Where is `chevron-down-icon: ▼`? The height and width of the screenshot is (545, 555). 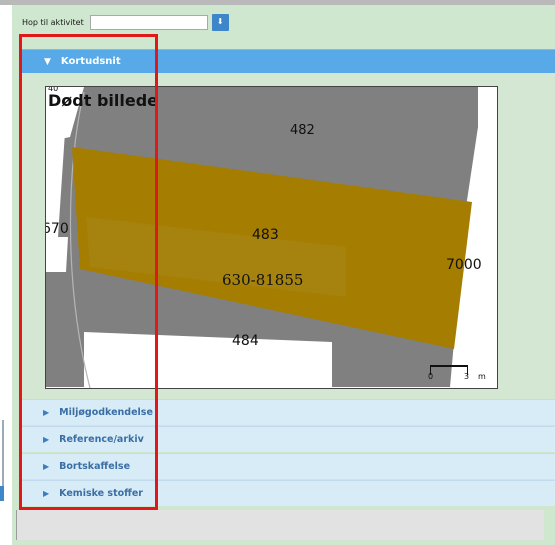
chevron-down-icon: ▼ is located at coordinates (47, 61).